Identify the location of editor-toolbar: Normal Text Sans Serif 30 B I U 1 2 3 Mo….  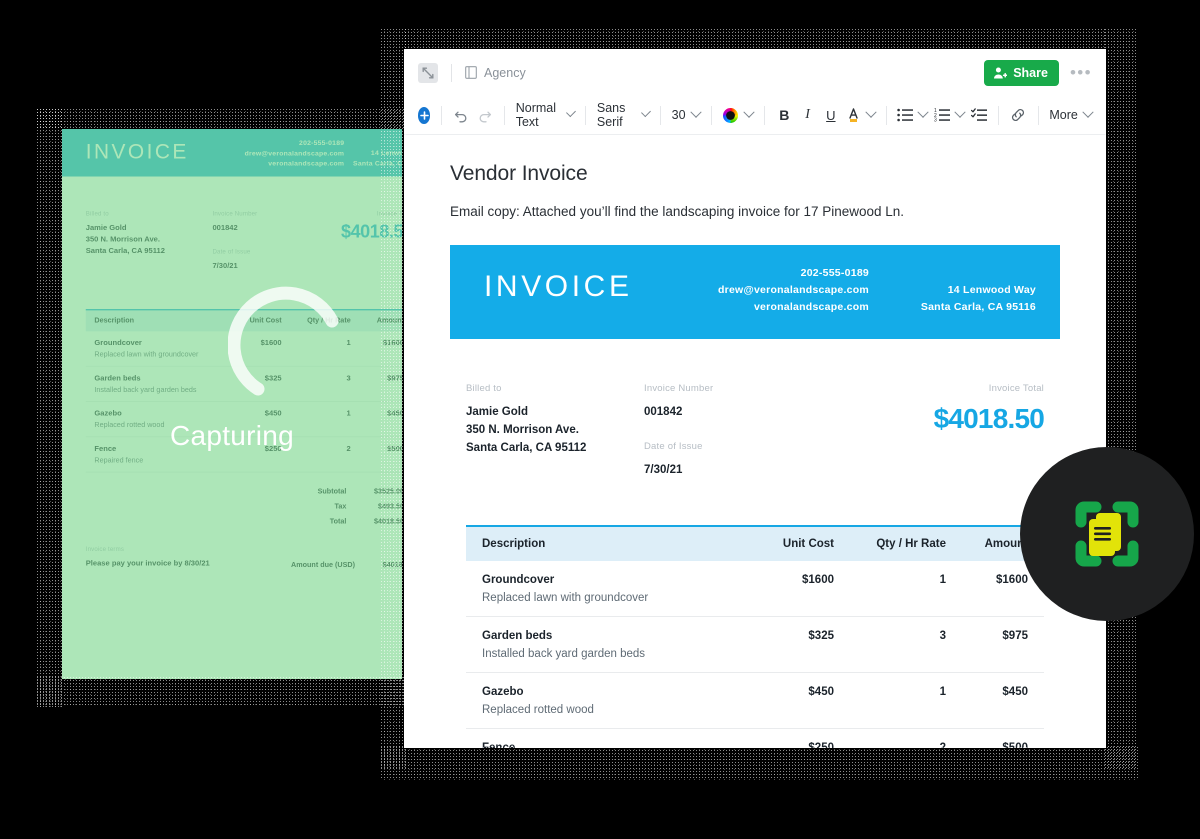
(755, 115).